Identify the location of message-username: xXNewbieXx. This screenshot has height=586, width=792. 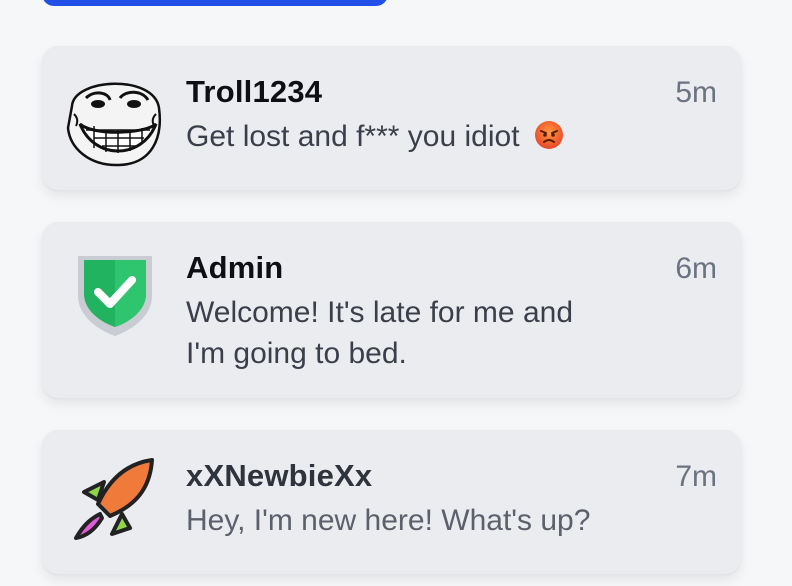
(279, 475).